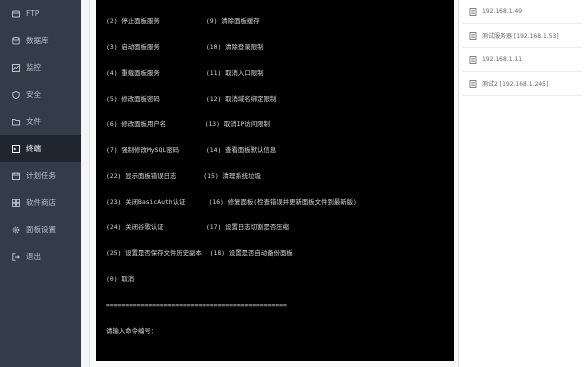  What do you see at coordinates (16, 122) in the screenshot?
I see `folder-icon` at bounding box center [16, 122].